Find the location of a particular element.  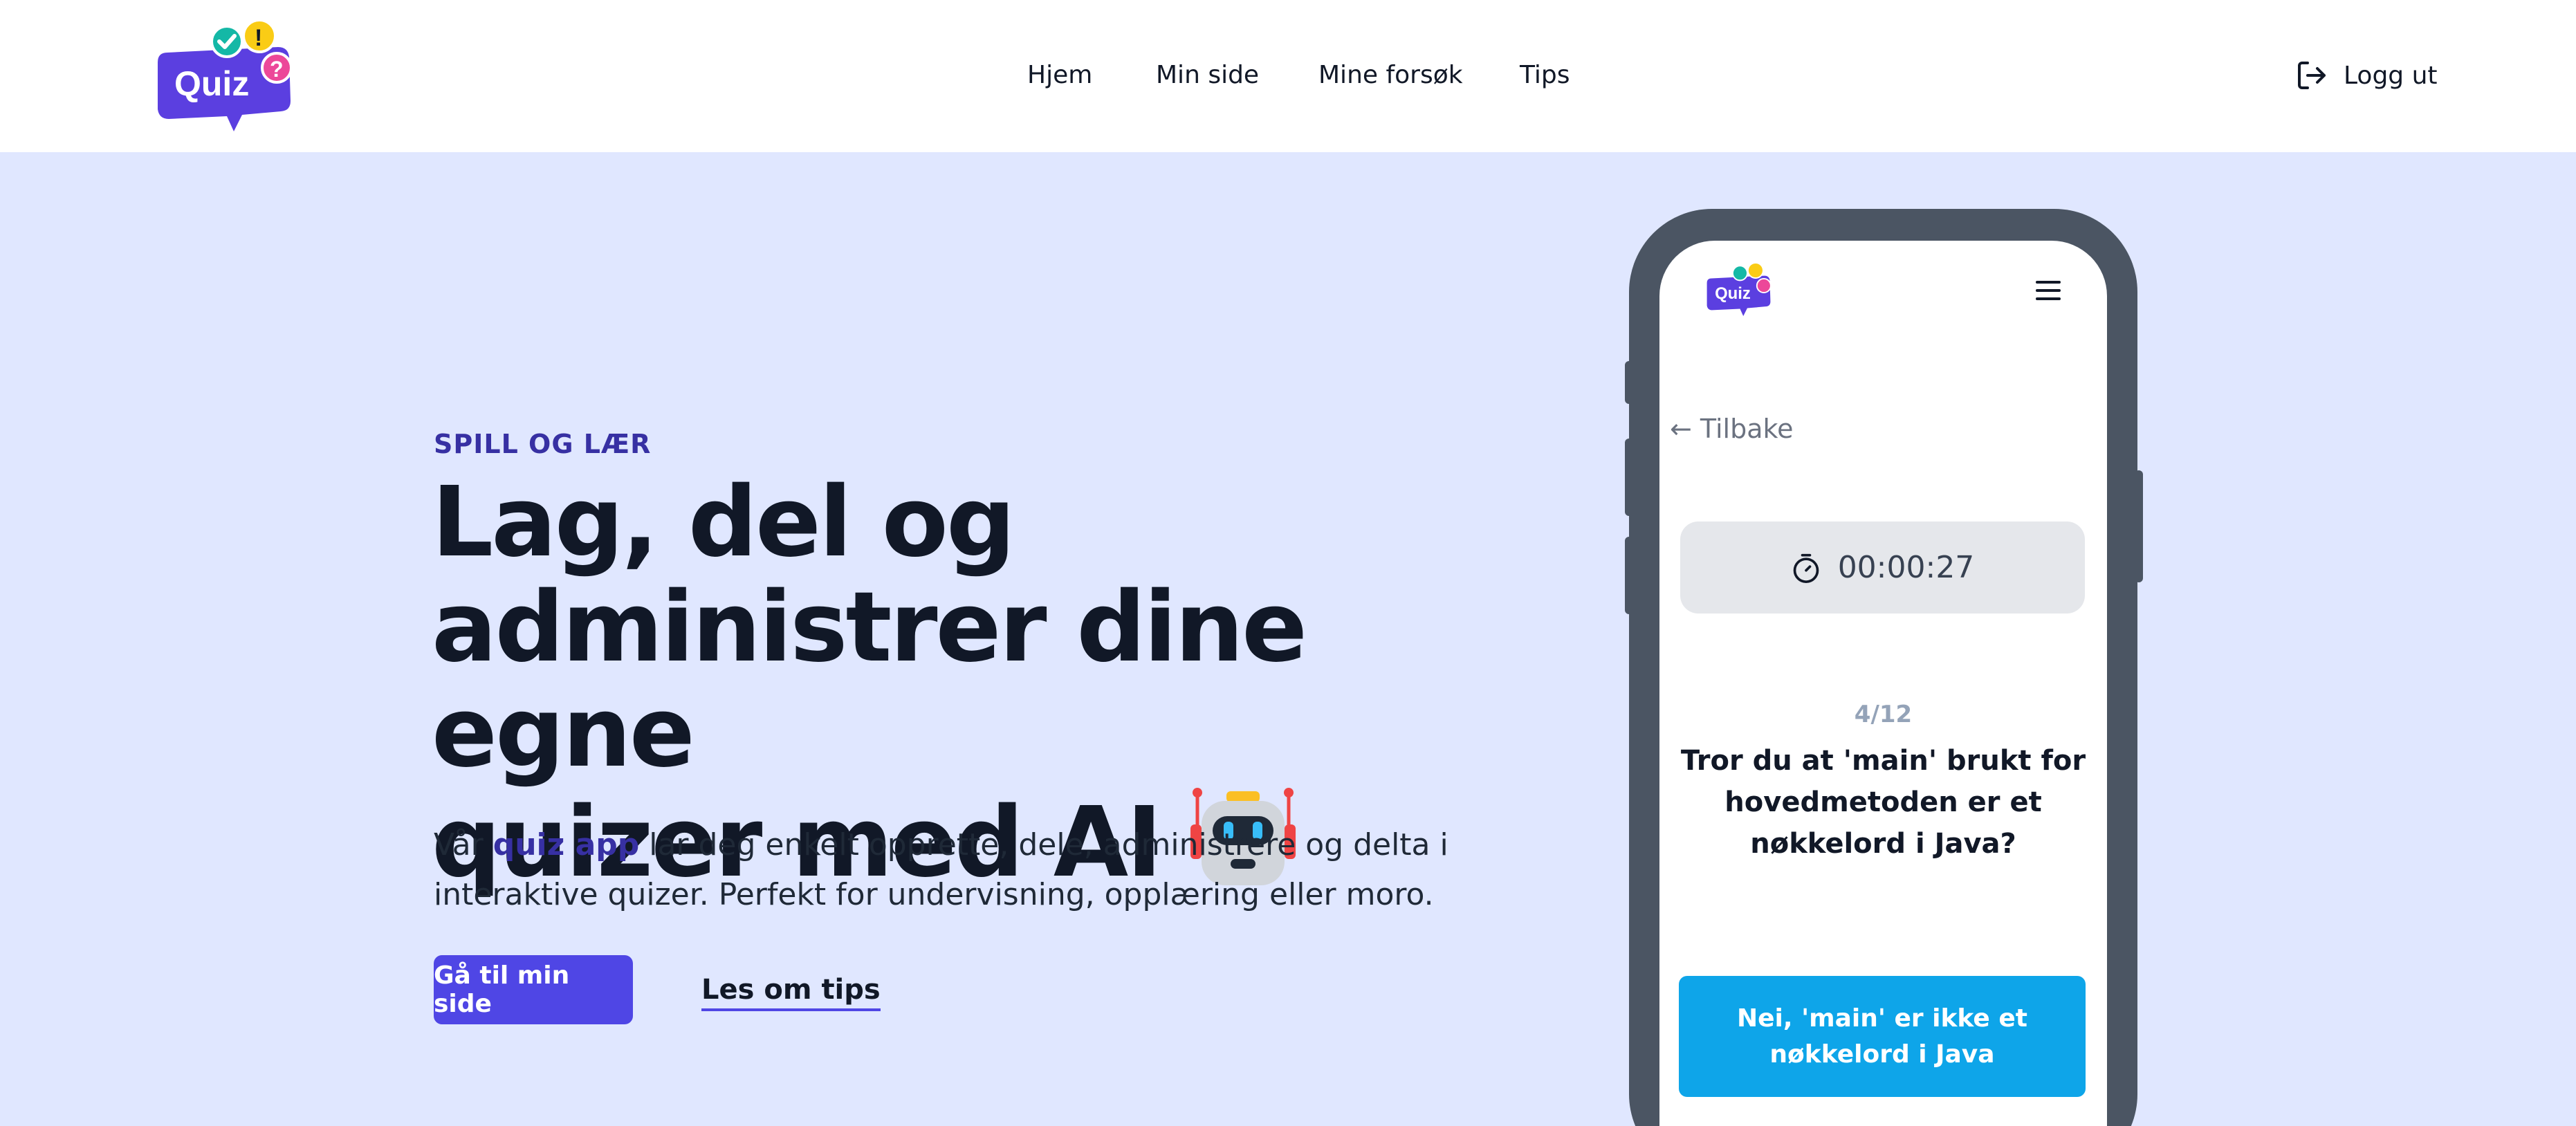

logout-icon is located at coordinates (2312, 75).